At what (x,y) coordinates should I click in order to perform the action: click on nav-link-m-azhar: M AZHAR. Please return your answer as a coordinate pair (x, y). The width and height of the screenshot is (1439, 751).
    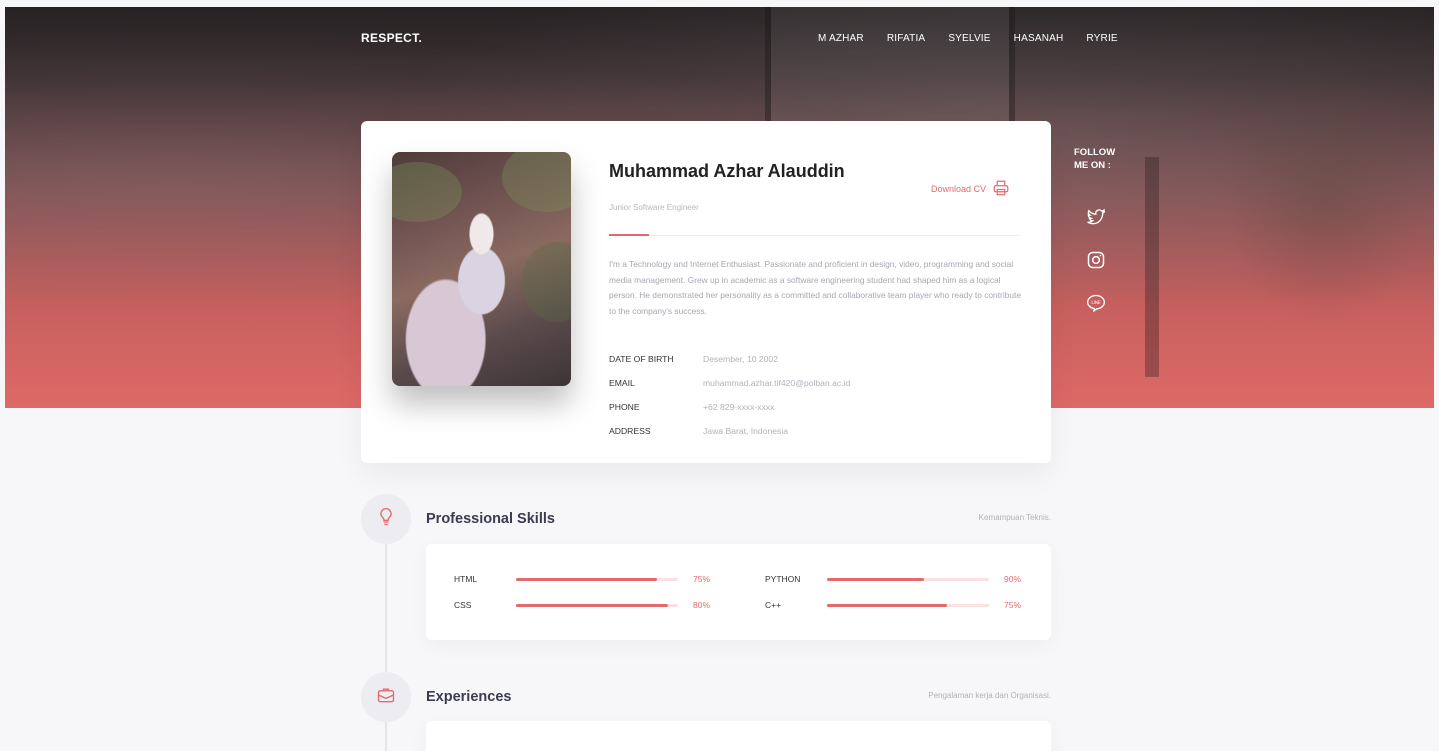
    Looking at the image, I should click on (841, 38).